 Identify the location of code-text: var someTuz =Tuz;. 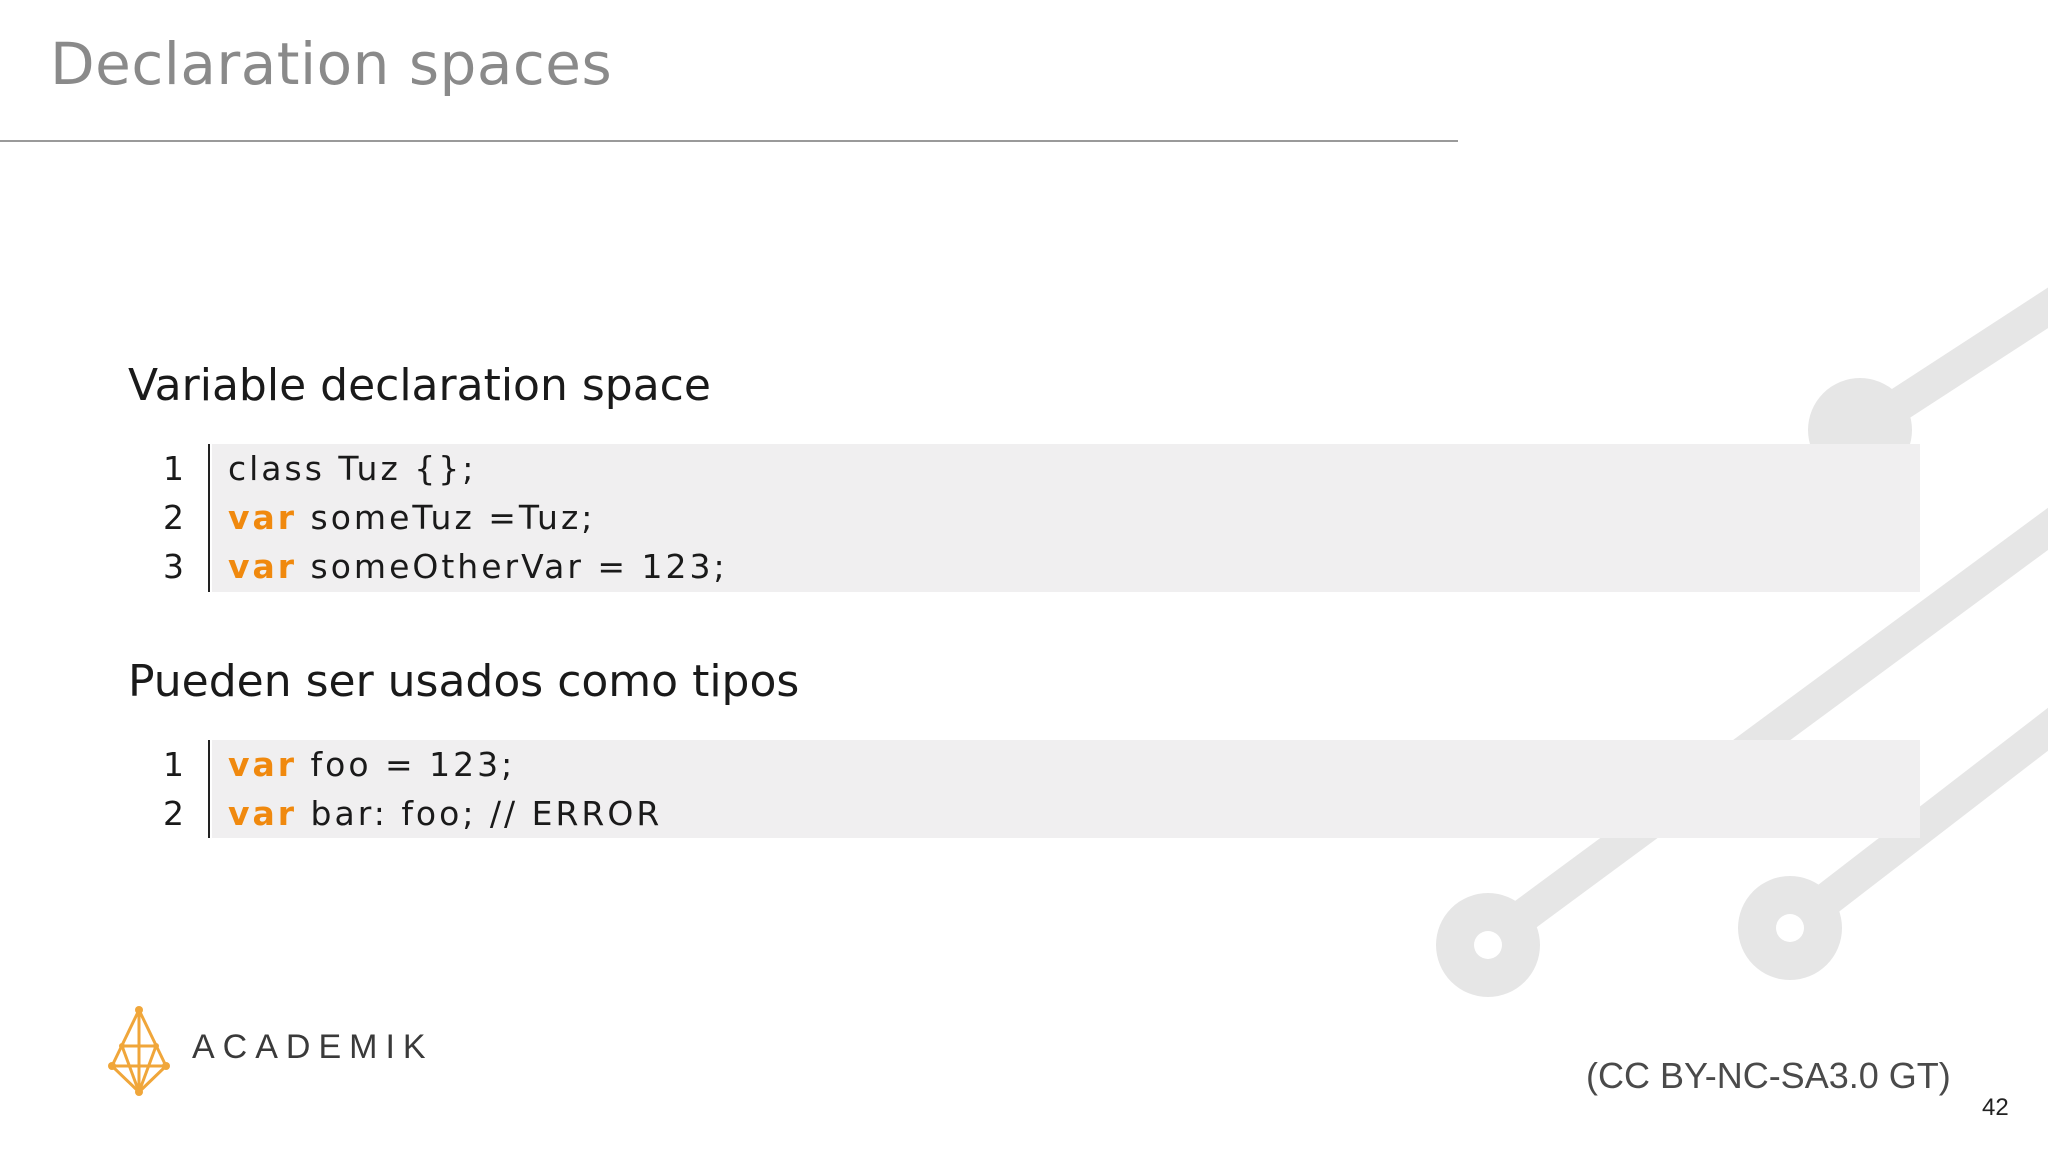
(411, 517).